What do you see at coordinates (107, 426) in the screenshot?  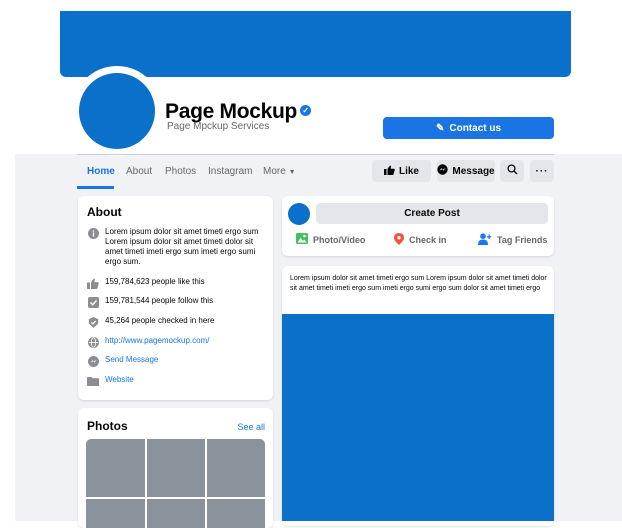 I see `photos-title: Photos` at bounding box center [107, 426].